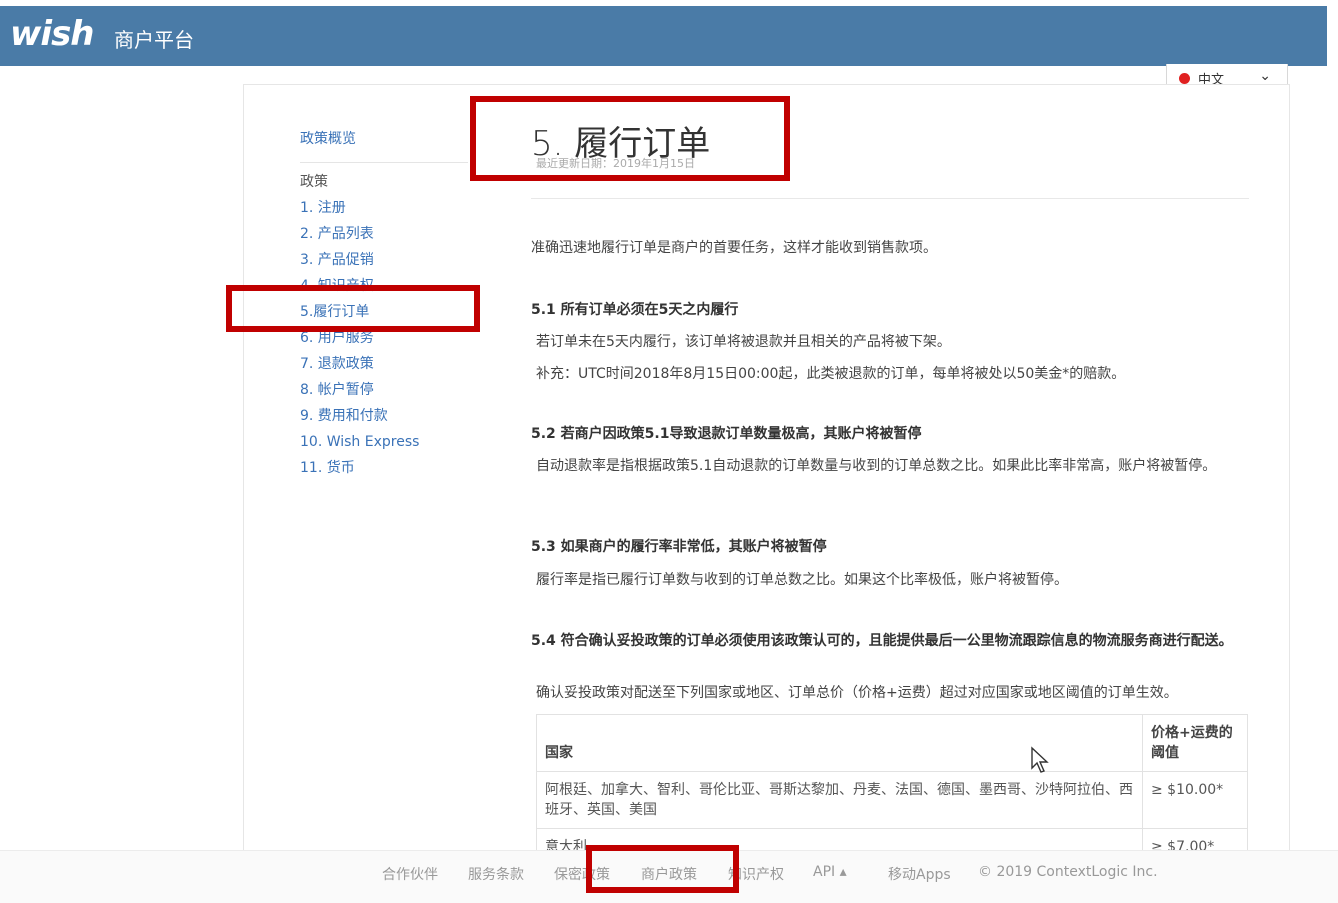 The height and width of the screenshot is (903, 1338). What do you see at coordinates (830, 872) in the screenshot?
I see `footer-api-menu: API ▴` at bounding box center [830, 872].